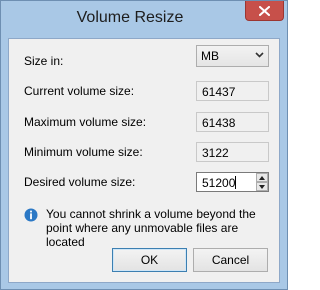 This screenshot has height=290, width=320. I want to click on size-unit-value: MB, so click(210, 56).